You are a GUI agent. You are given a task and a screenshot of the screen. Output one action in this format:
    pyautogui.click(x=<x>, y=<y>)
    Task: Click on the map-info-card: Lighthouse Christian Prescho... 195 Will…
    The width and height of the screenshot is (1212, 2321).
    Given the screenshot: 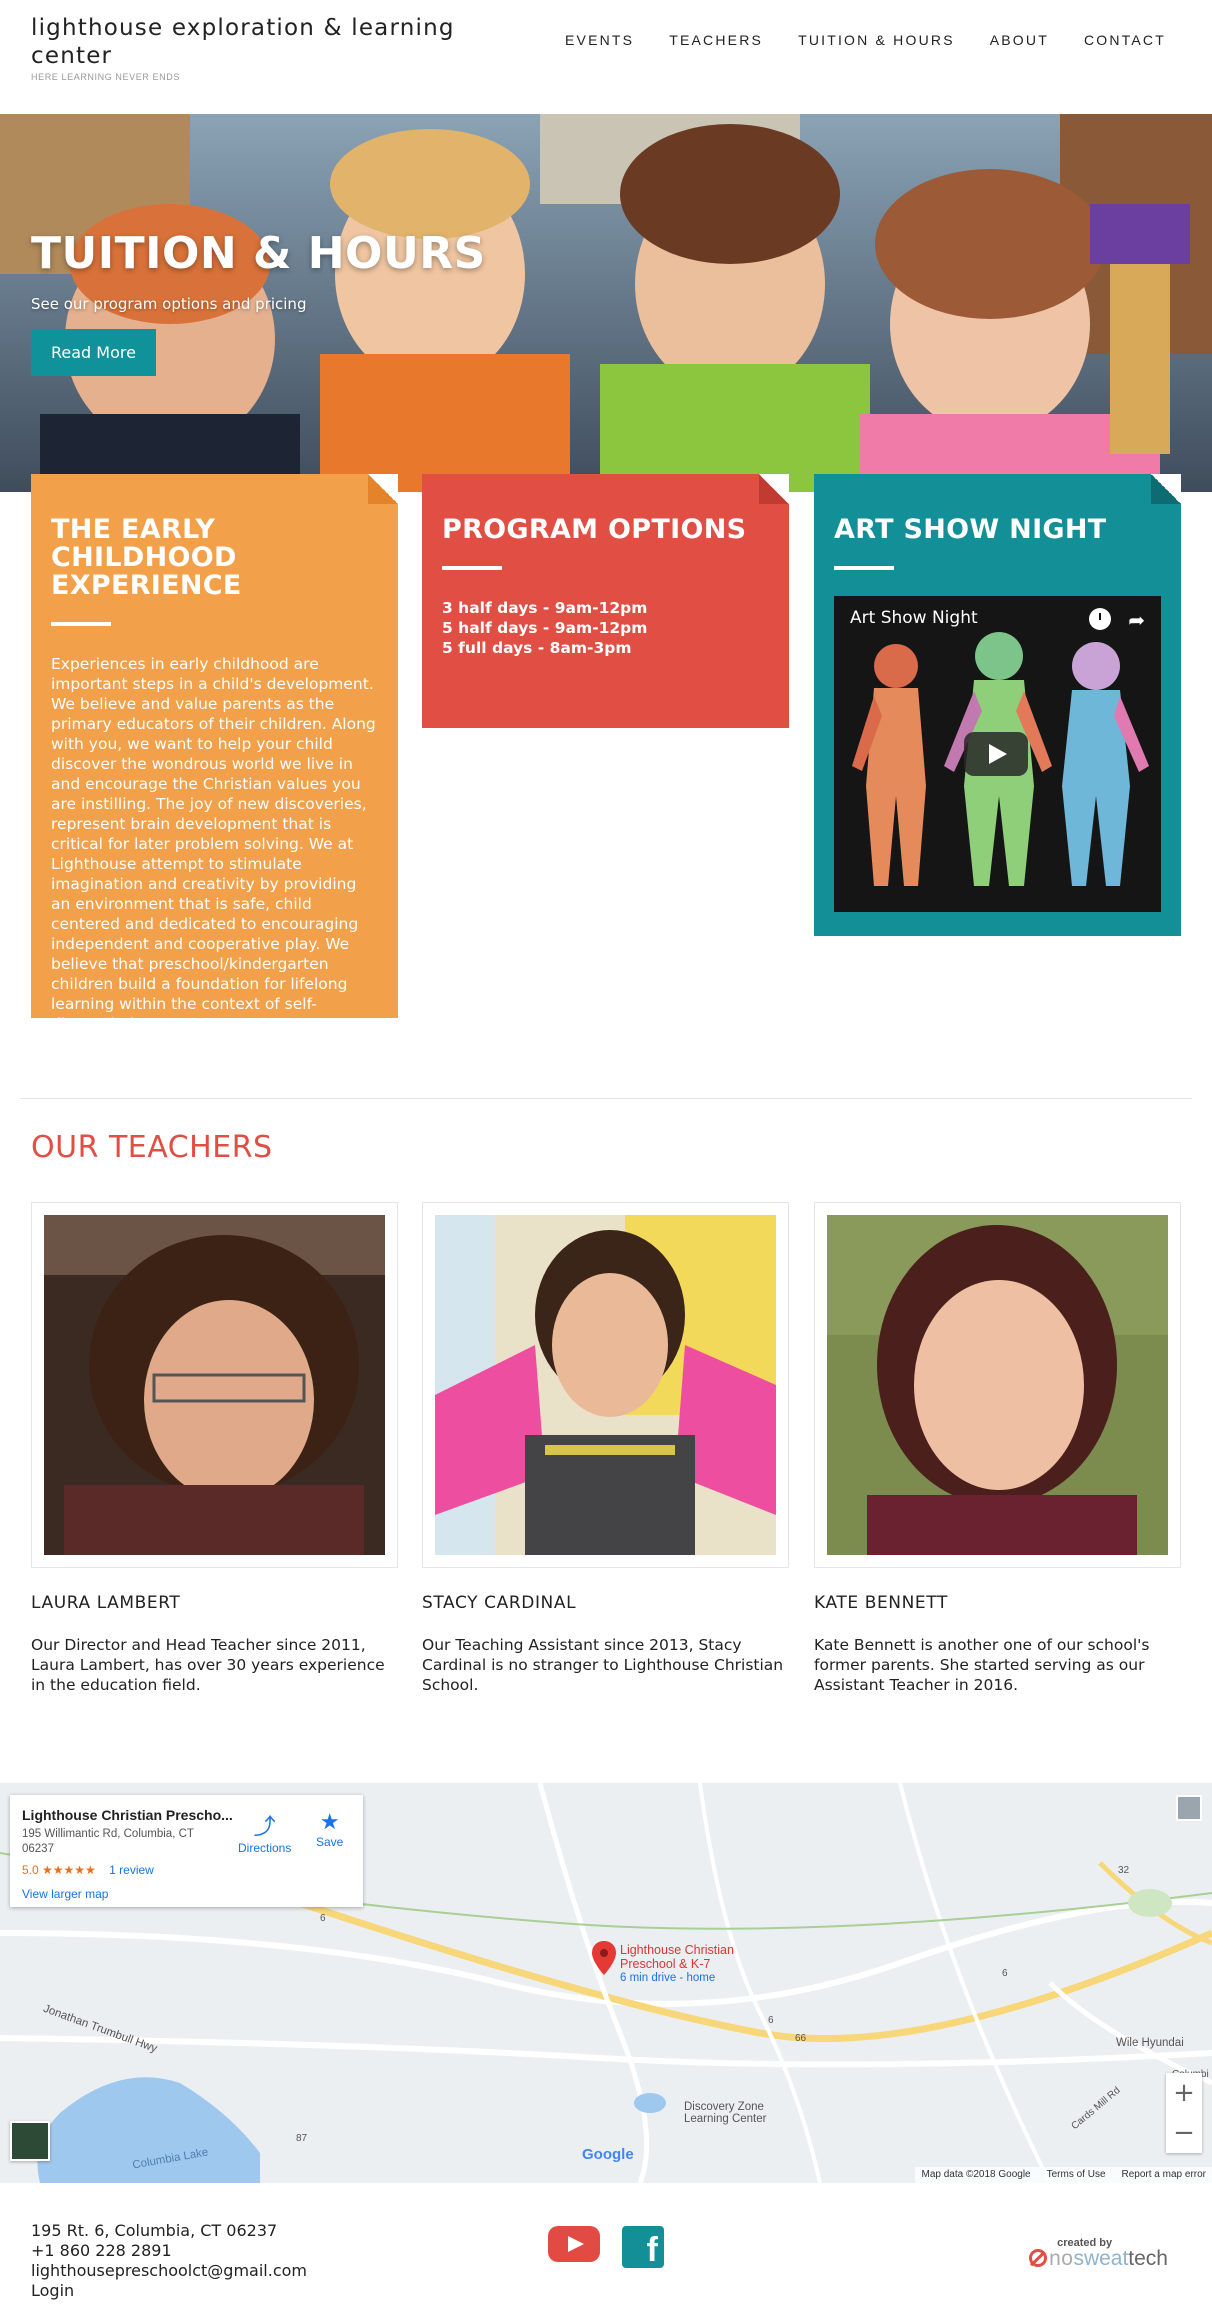 What is the action you would take?
    pyautogui.click(x=186, y=1851)
    